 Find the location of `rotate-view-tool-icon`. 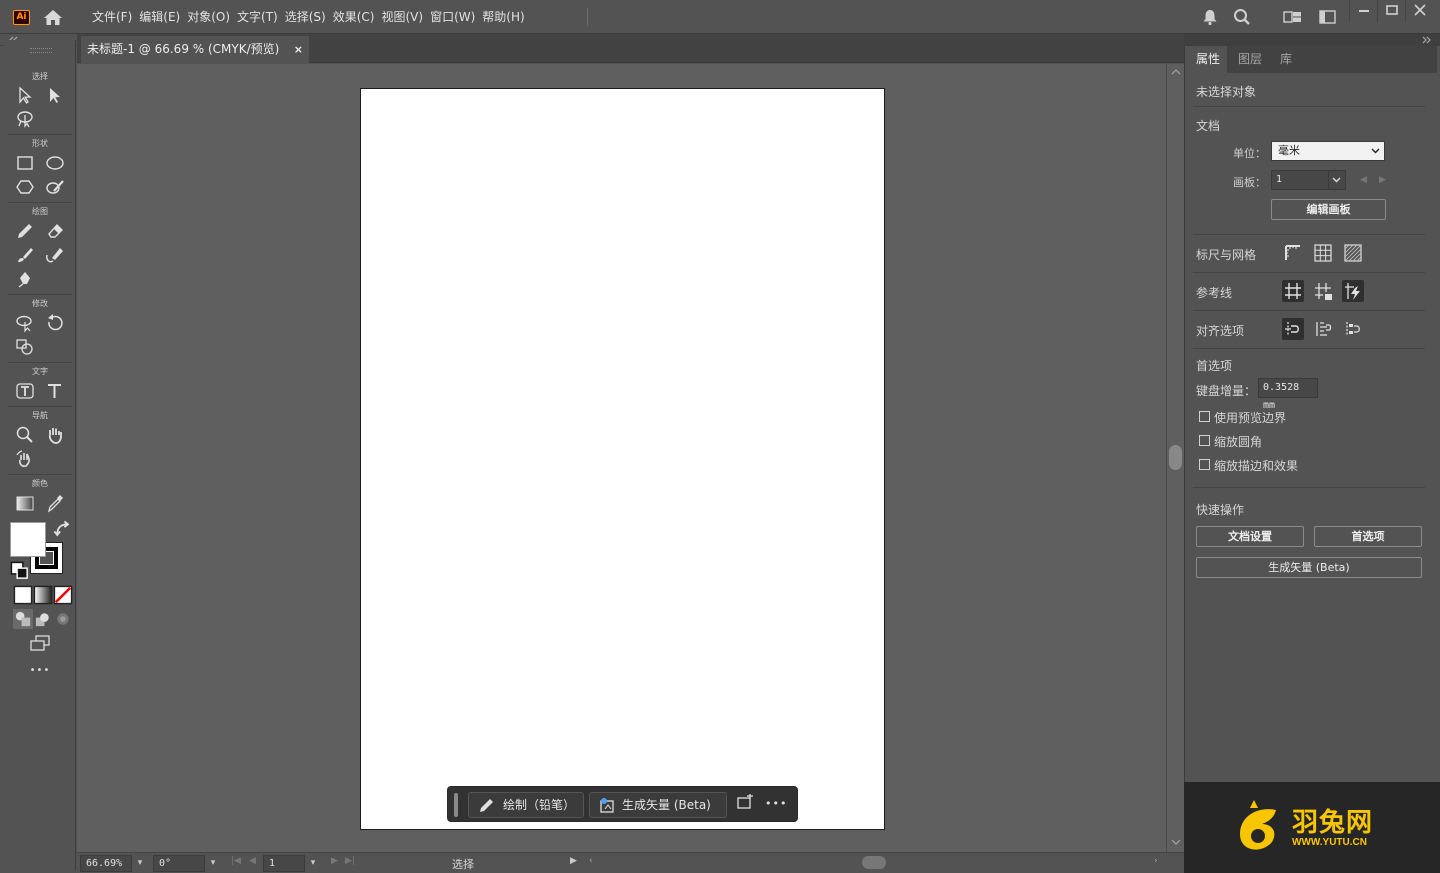

rotate-view-tool-icon is located at coordinates (25, 459).